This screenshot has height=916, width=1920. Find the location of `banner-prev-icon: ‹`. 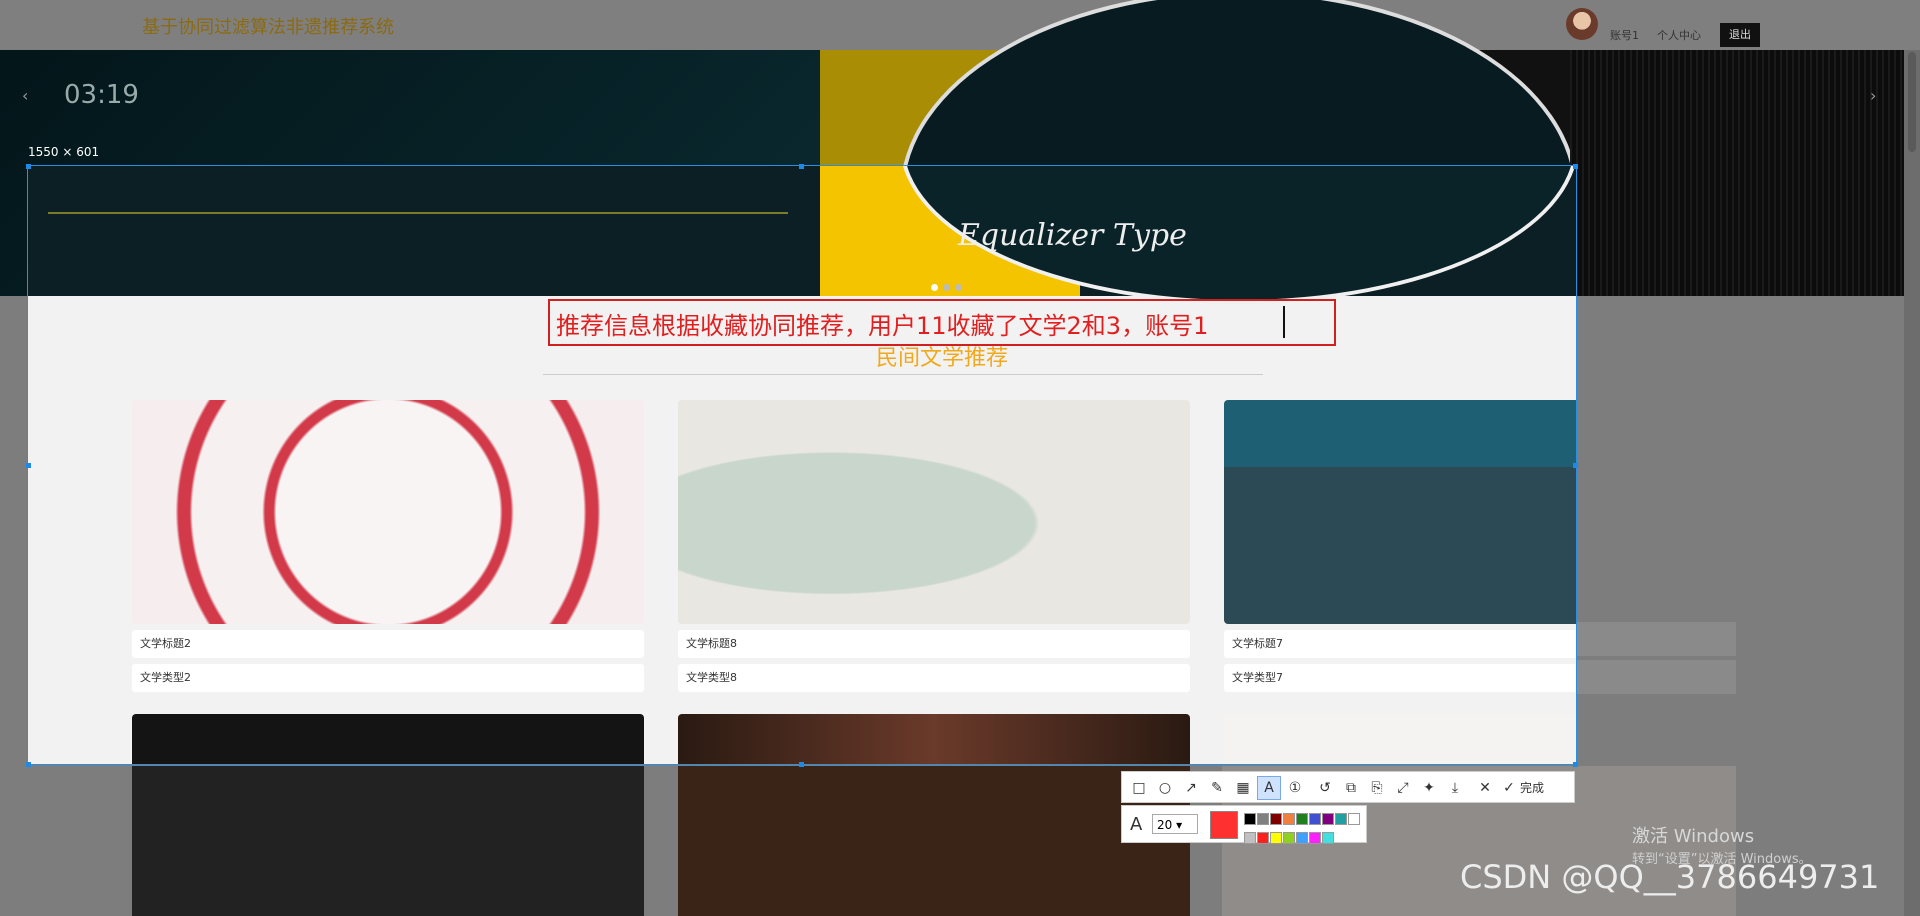

banner-prev-icon: ‹ is located at coordinates (25, 95).